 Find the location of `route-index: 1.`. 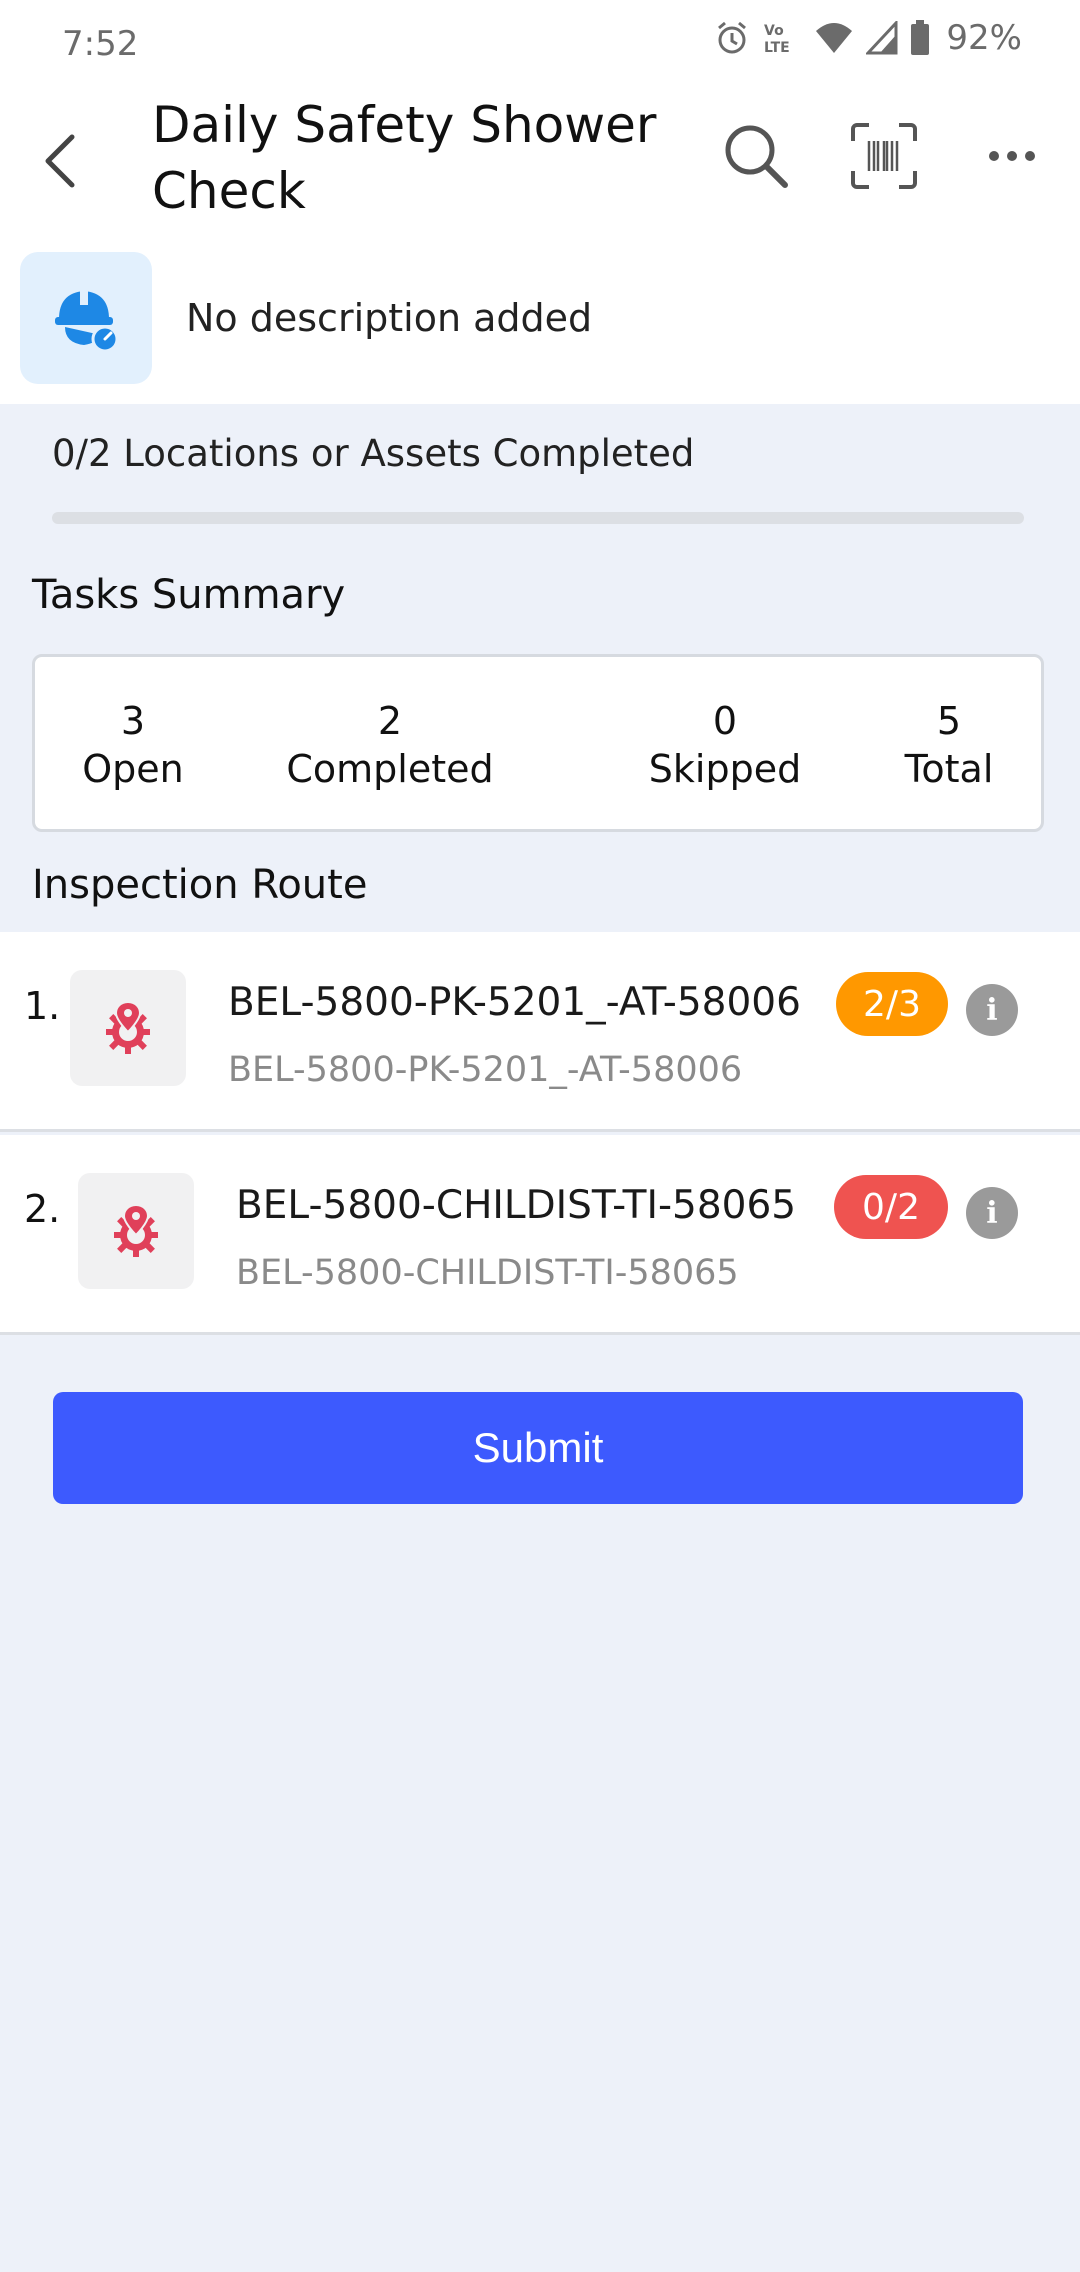

route-index: 1. is located at coordinates (42, 1006).